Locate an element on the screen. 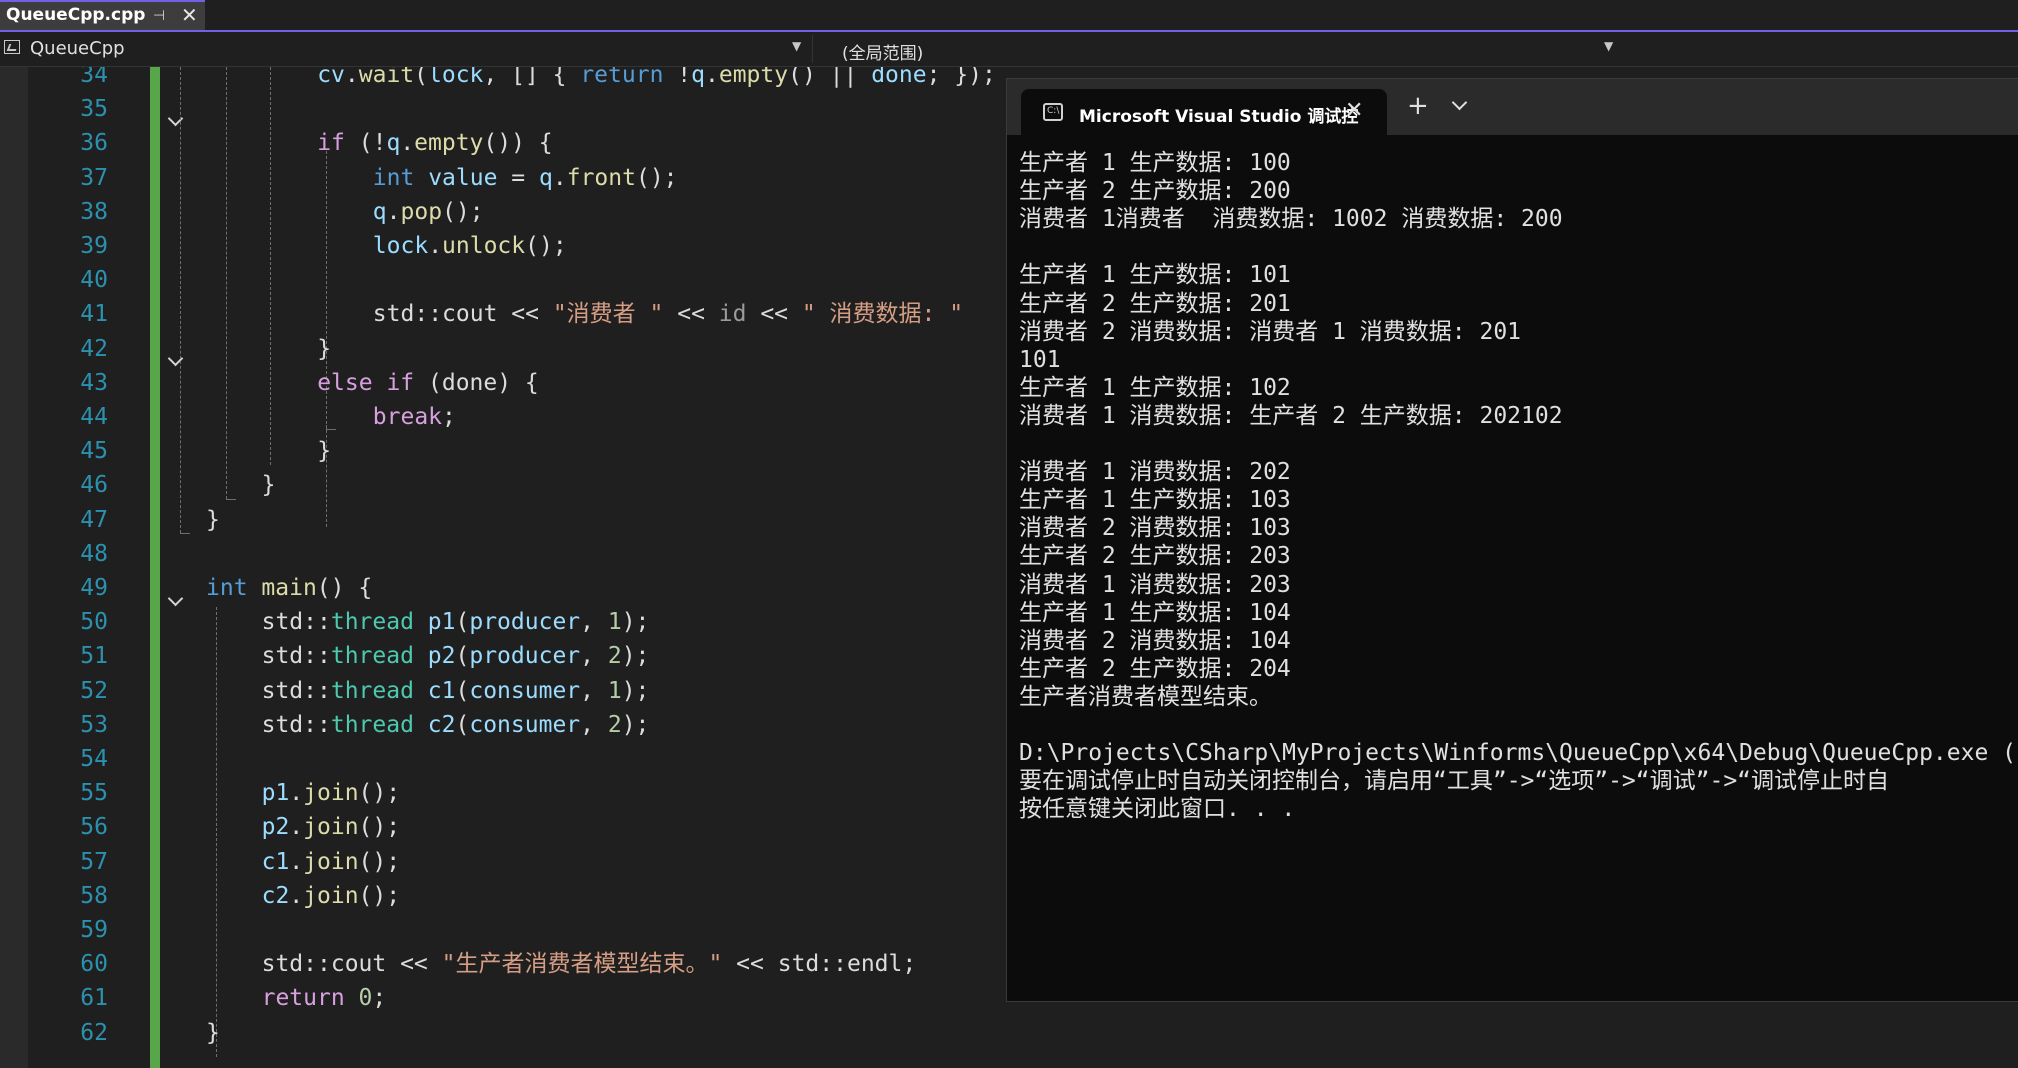  code-token: , [] { is located at coordinates (532, 77).